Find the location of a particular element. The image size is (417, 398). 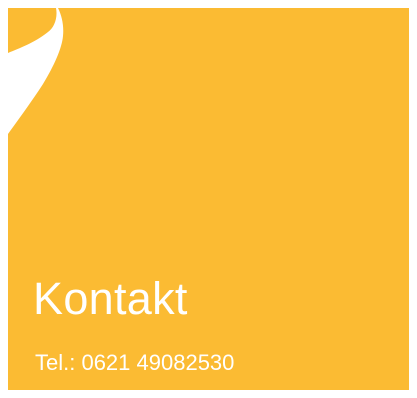

white-swoosh-shape is located at coordinates (36, 71).